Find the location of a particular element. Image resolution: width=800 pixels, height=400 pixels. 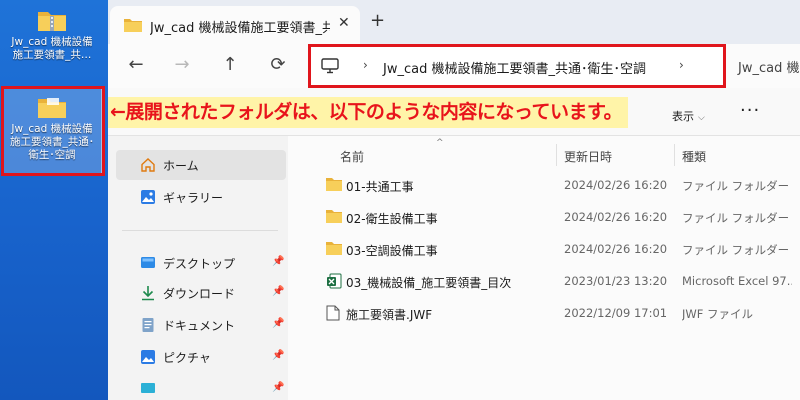

tab-bar: Jw_cad 機械設備施工要領書_共 ✕ + is located at coordinates (454, 22).